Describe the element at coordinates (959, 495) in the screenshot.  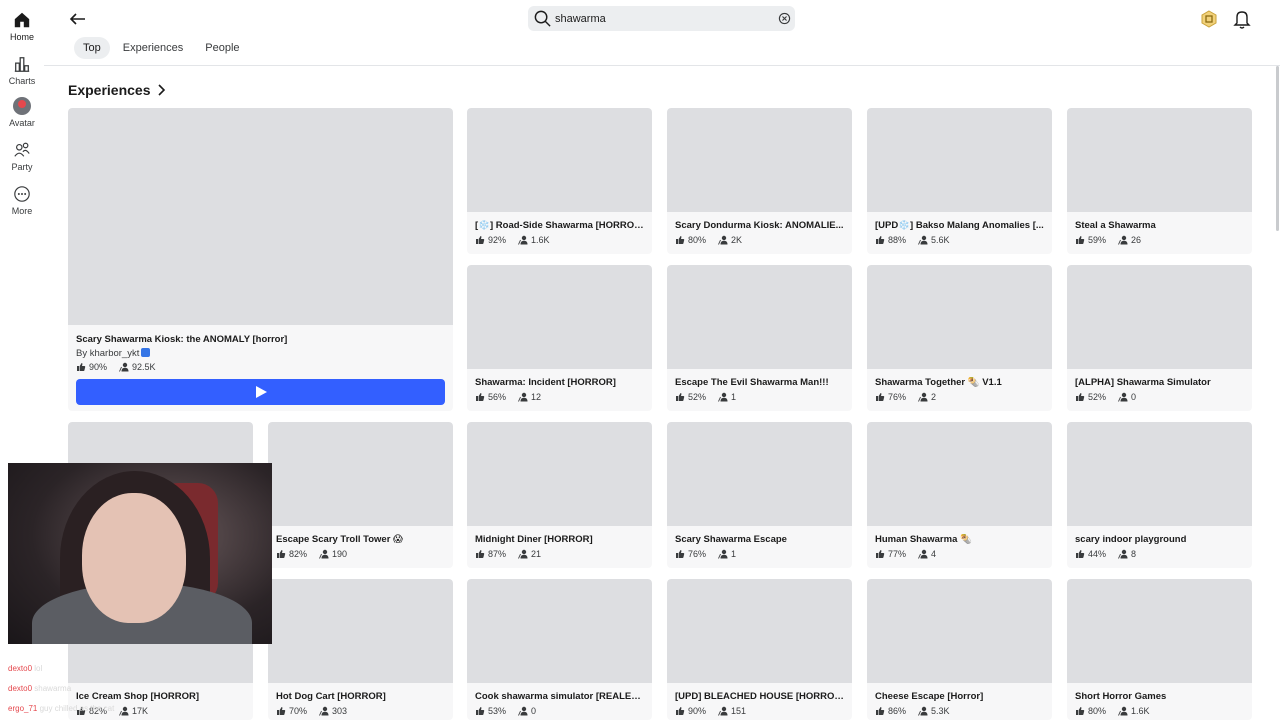
I see `experience-card: Human Shawarma 🌯 77% 4` at that location.